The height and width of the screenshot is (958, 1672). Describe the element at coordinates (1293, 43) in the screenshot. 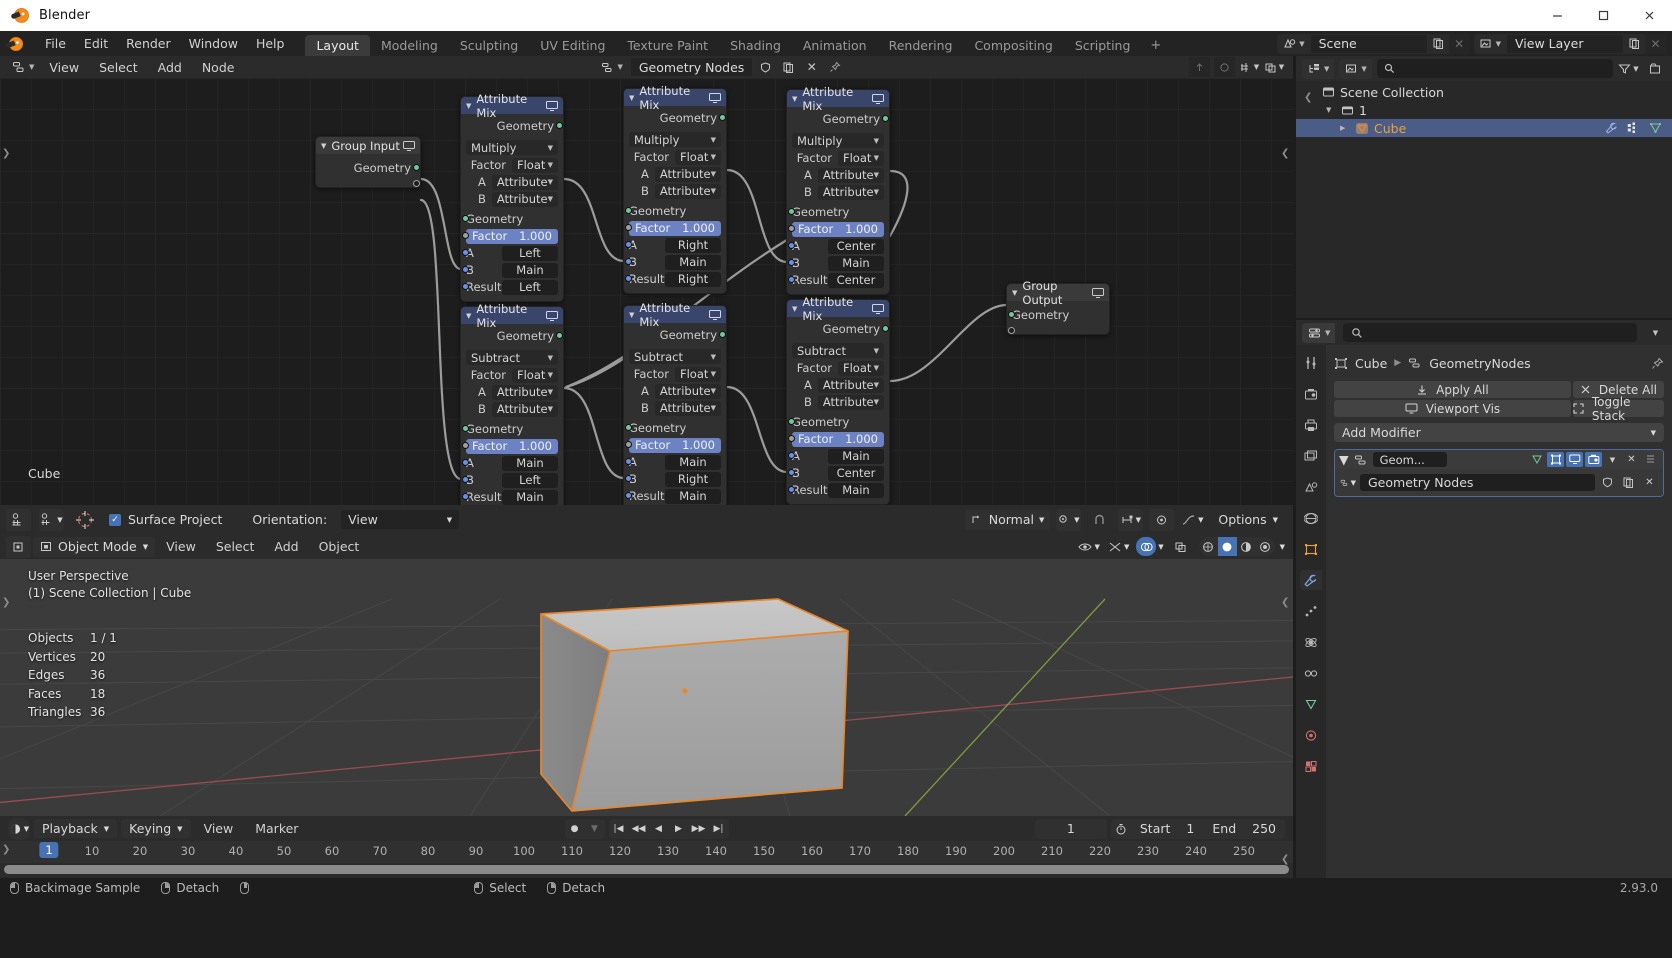

I see `scene-icon: ▼` at that location.